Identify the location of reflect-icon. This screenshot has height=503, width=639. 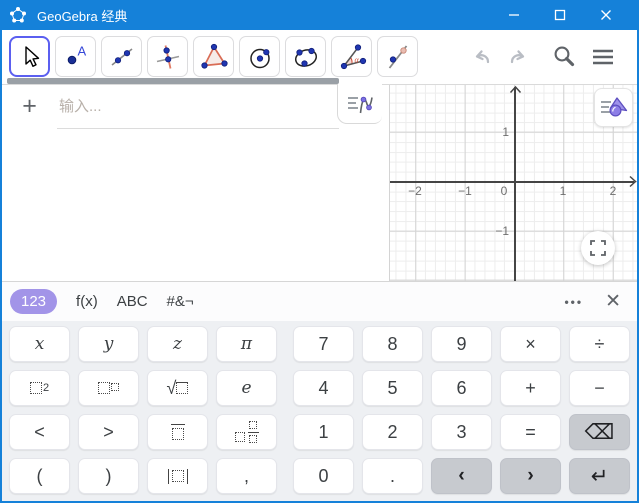
(397, 56).